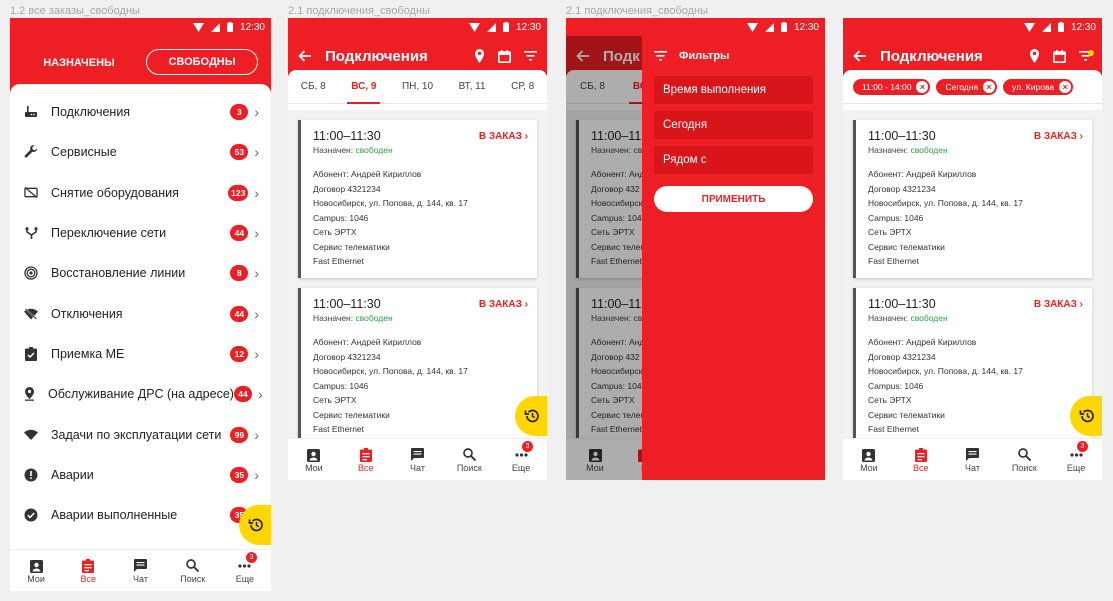  Describe the element at coordinates (892, 86) in the screenshot. I see `filter-chip-time: 11:00 - 14:00 ×` at that location.